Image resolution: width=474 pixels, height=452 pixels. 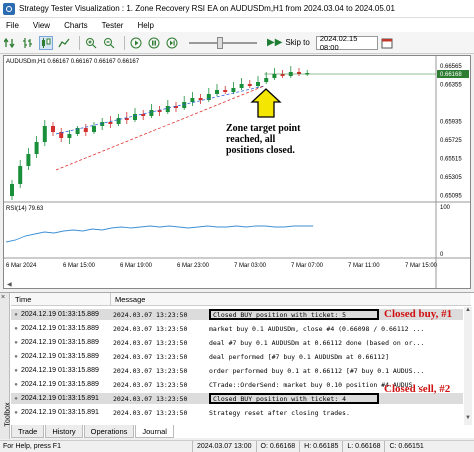 I want to click on green-arrows-icon, so click(x=10, y=43).